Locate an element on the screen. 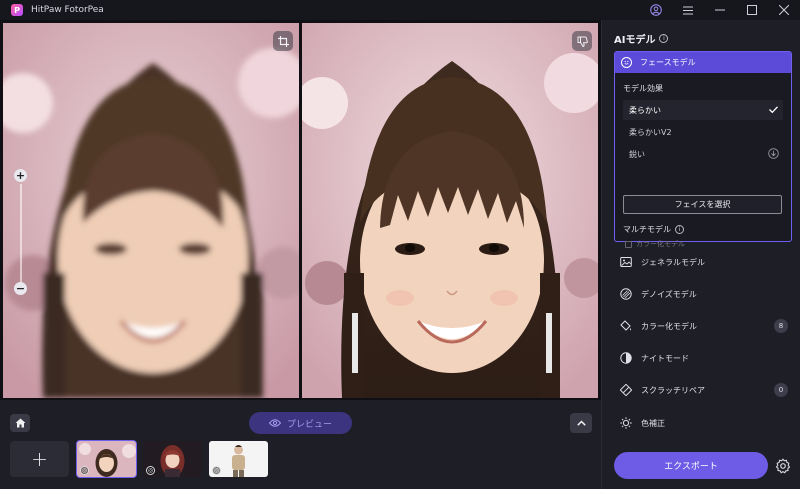  model-item-colorize: カラー化モデル 8 is located at coordinates (705, 326).